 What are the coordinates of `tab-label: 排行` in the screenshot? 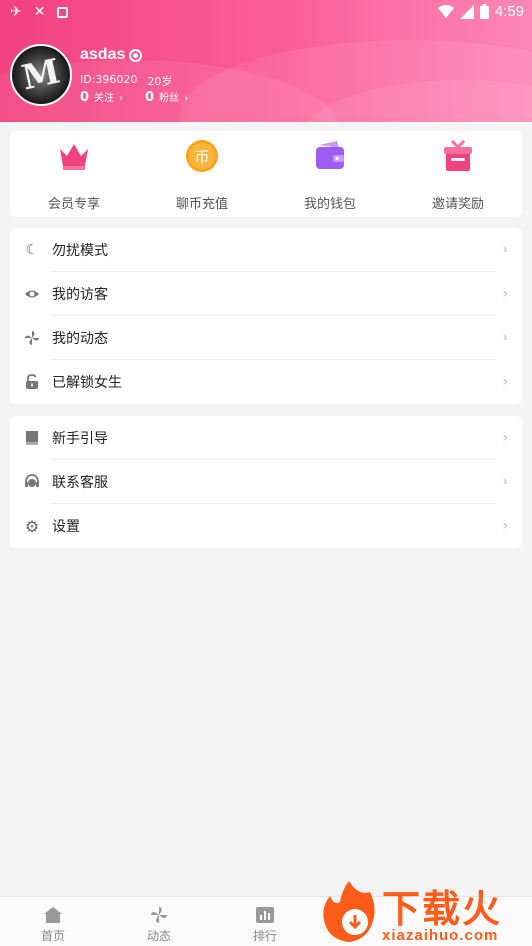 It's located at (264, 936).